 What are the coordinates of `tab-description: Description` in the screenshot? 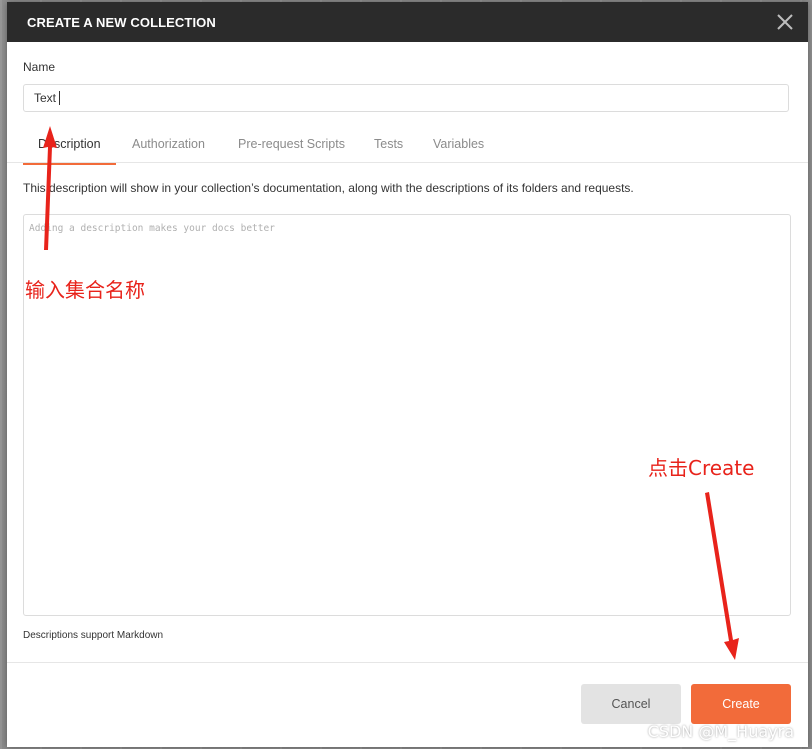 It's located at (69, 148).